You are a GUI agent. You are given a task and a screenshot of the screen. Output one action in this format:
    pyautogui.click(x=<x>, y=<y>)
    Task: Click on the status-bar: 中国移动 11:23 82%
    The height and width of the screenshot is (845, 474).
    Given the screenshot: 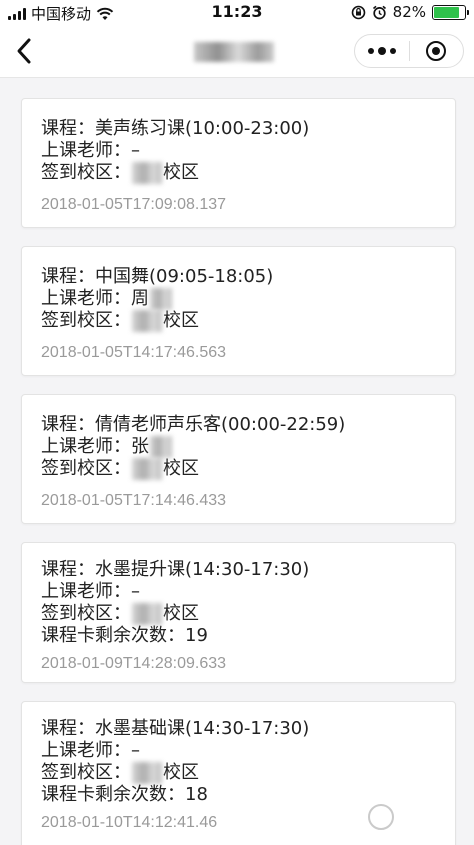 What is the action you would take?
    pyautogui.click(x=237, y=12)
    